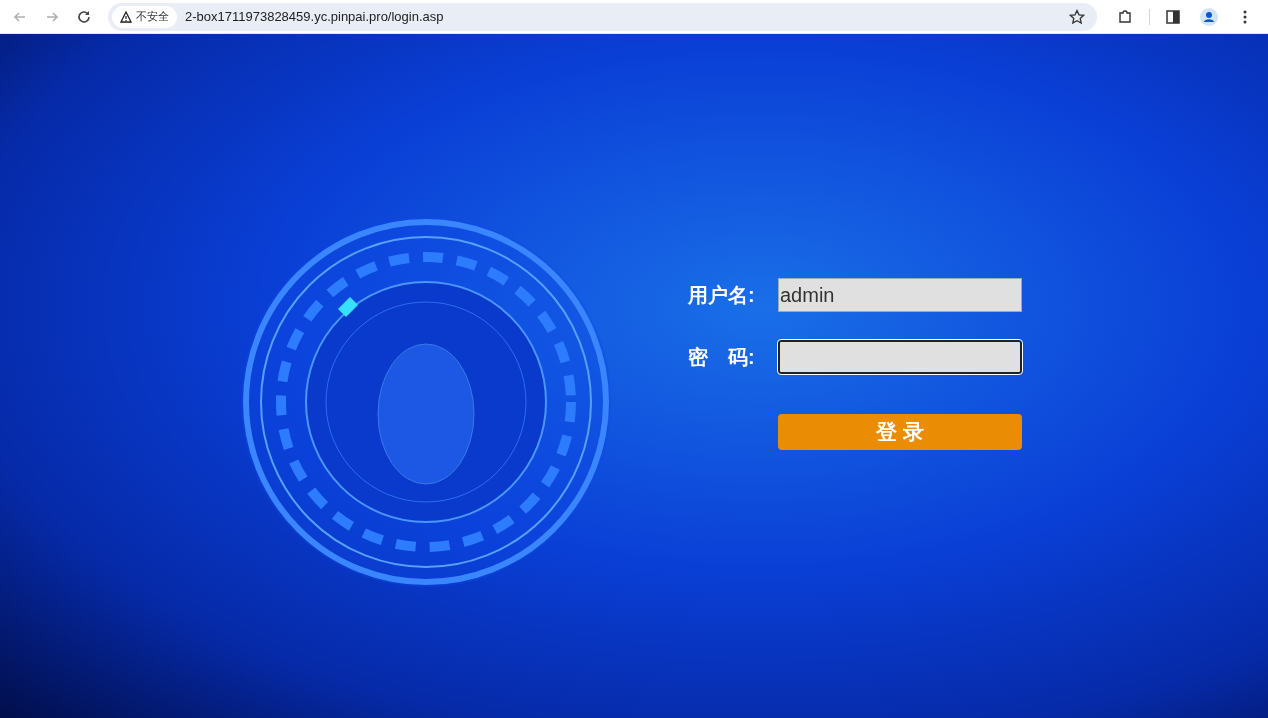 The image size is (1268, 718). What do you see at coordinates (1173, 16) in the screenshot?
I see `side-panel-icon` at bounding box center [1173, 16].